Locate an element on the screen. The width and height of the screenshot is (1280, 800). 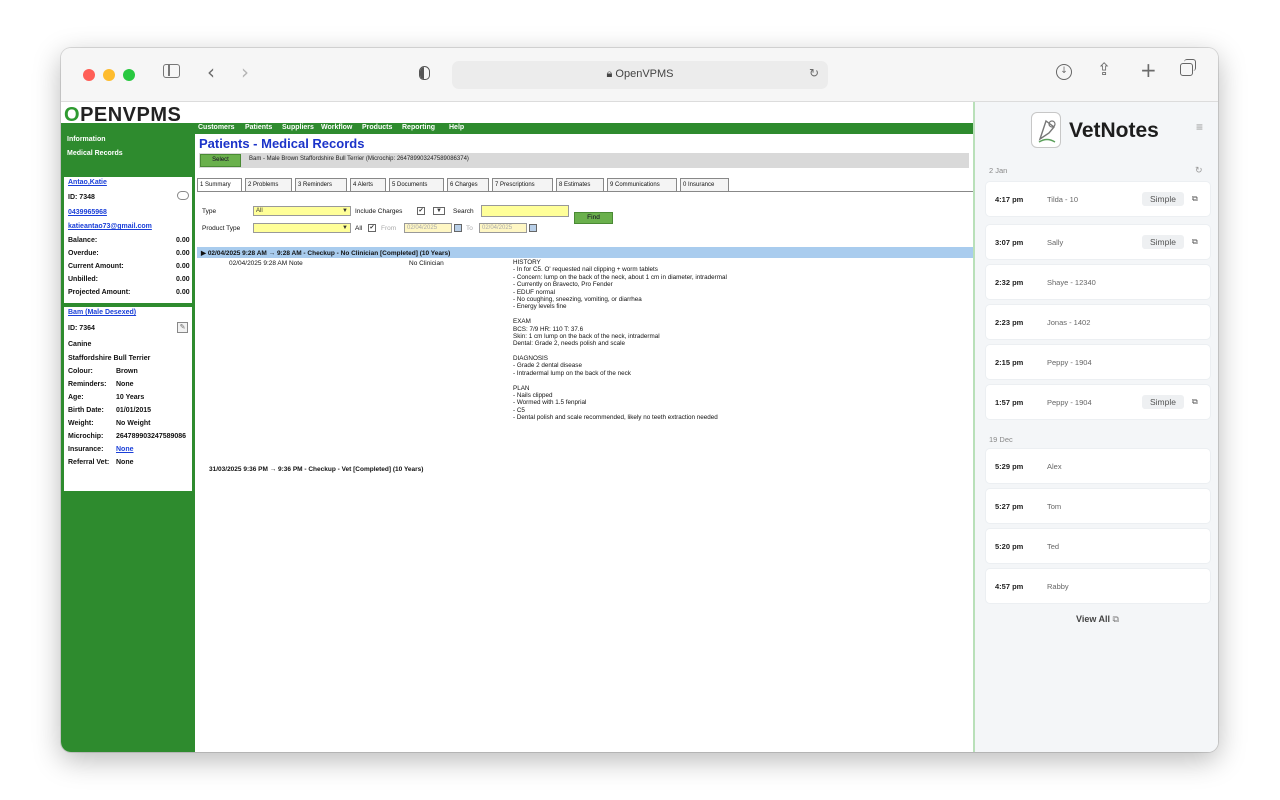
note-line: Dental: Grade 2, needs polish and scale is located at coordinates (569, 344).